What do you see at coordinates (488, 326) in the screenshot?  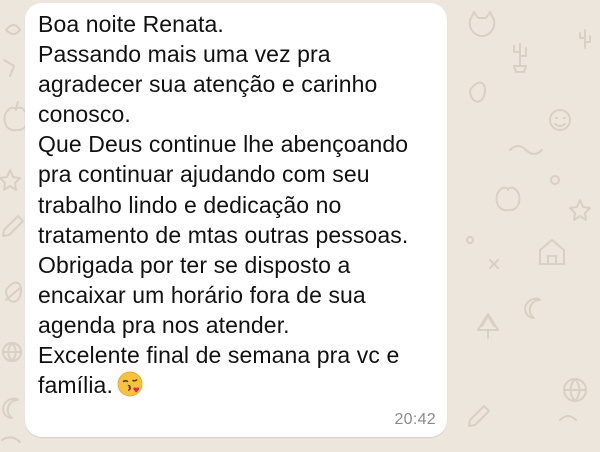 I see `tree-icon` at bounding box center [488, 326].